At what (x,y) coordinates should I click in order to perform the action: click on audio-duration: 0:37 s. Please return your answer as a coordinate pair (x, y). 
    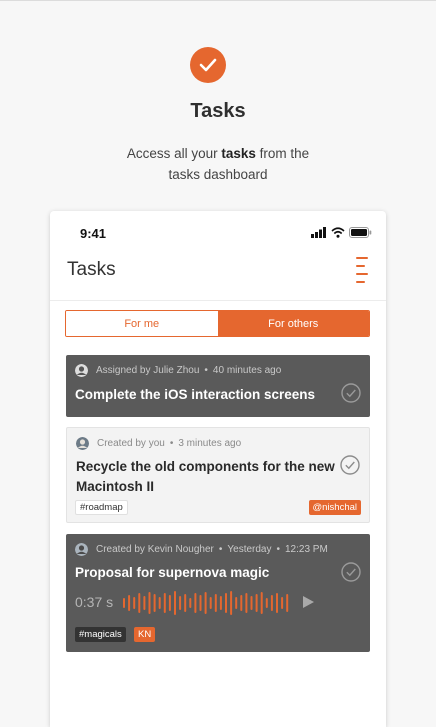
    Looking at the image, I should click on (94, 602).